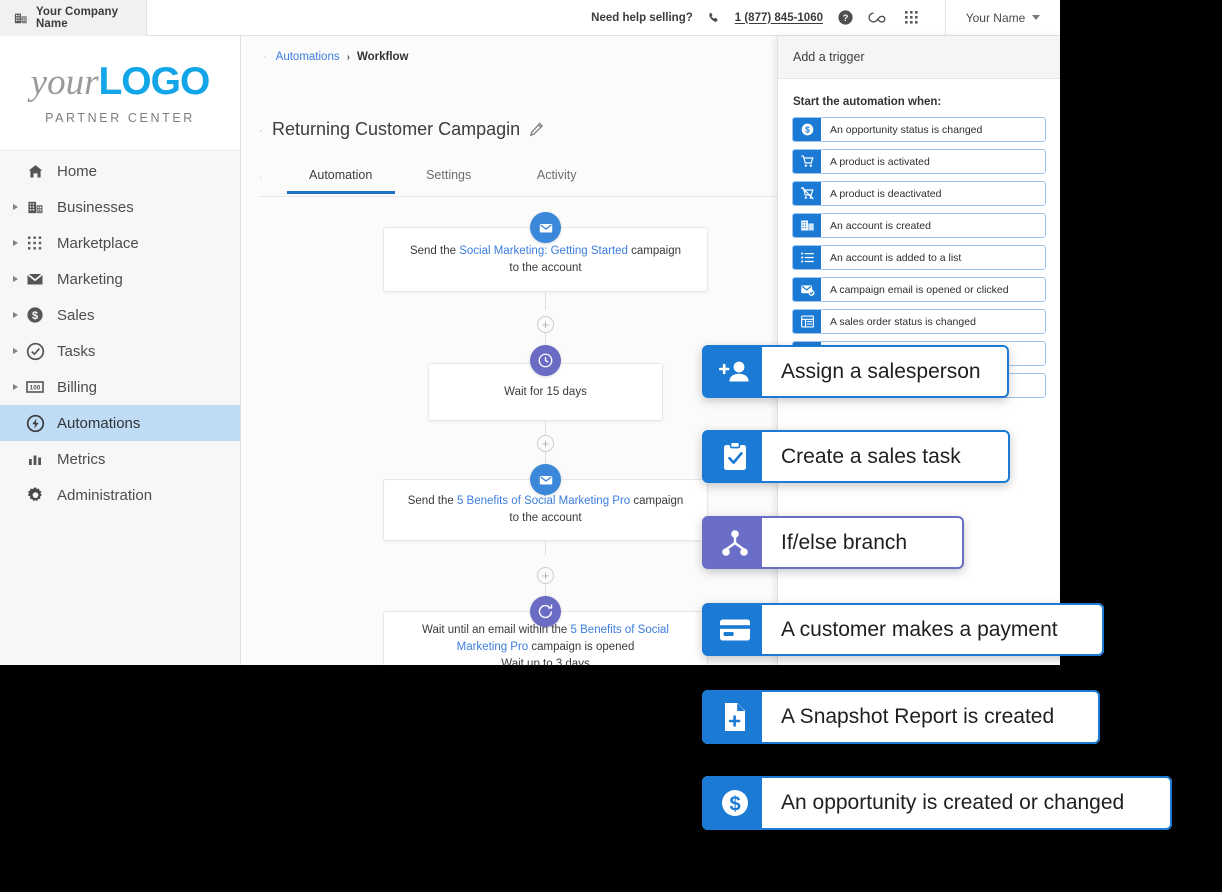 This screenshot has height=892, width=1222. I want to click on sidebar-item-tasks: Tasks, so click(120, 351).